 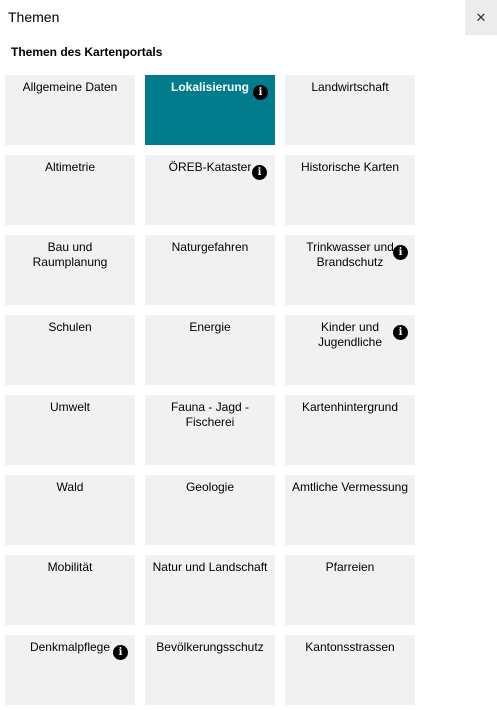 I want to click on theme-tile-label: Wald, so click(x=70, y=487).